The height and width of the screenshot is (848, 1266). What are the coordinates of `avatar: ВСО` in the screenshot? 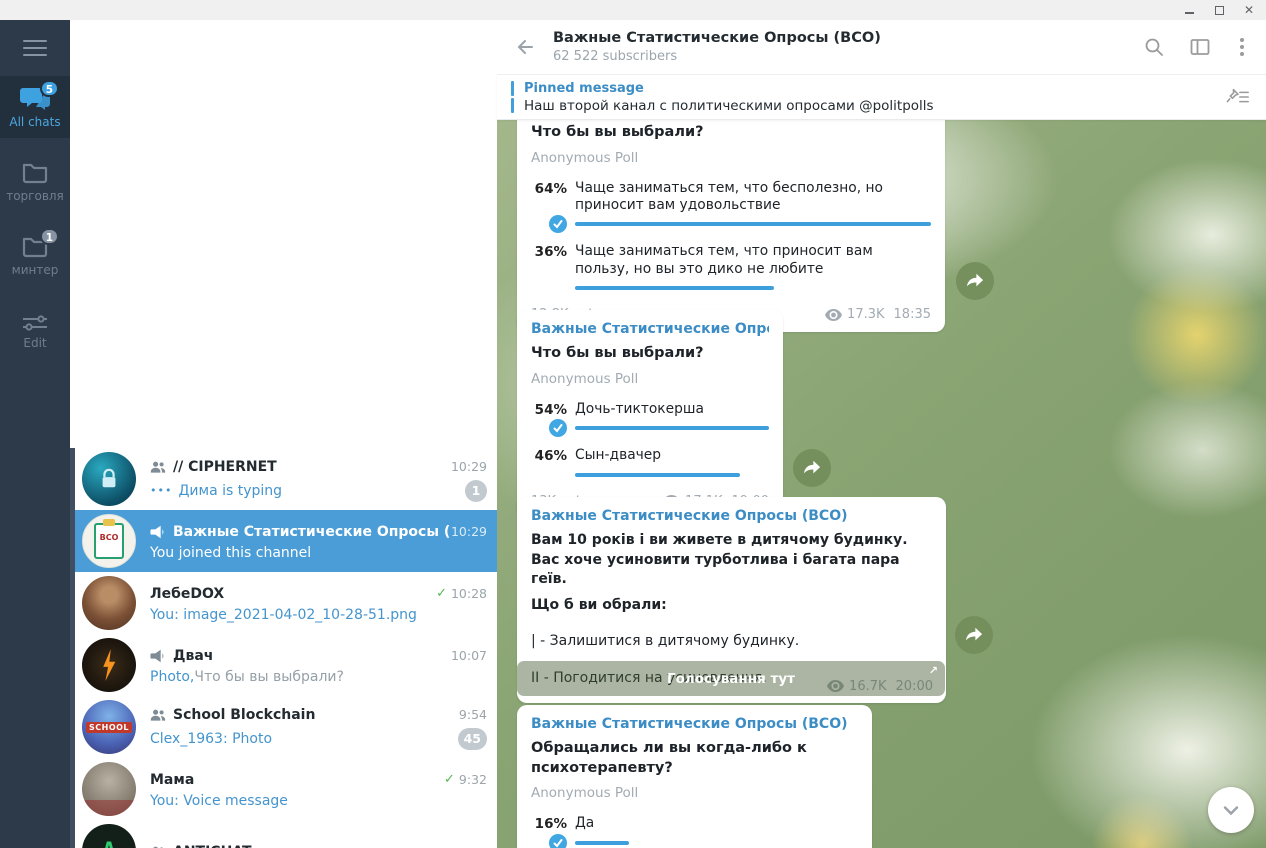 It's located at (109, 541).